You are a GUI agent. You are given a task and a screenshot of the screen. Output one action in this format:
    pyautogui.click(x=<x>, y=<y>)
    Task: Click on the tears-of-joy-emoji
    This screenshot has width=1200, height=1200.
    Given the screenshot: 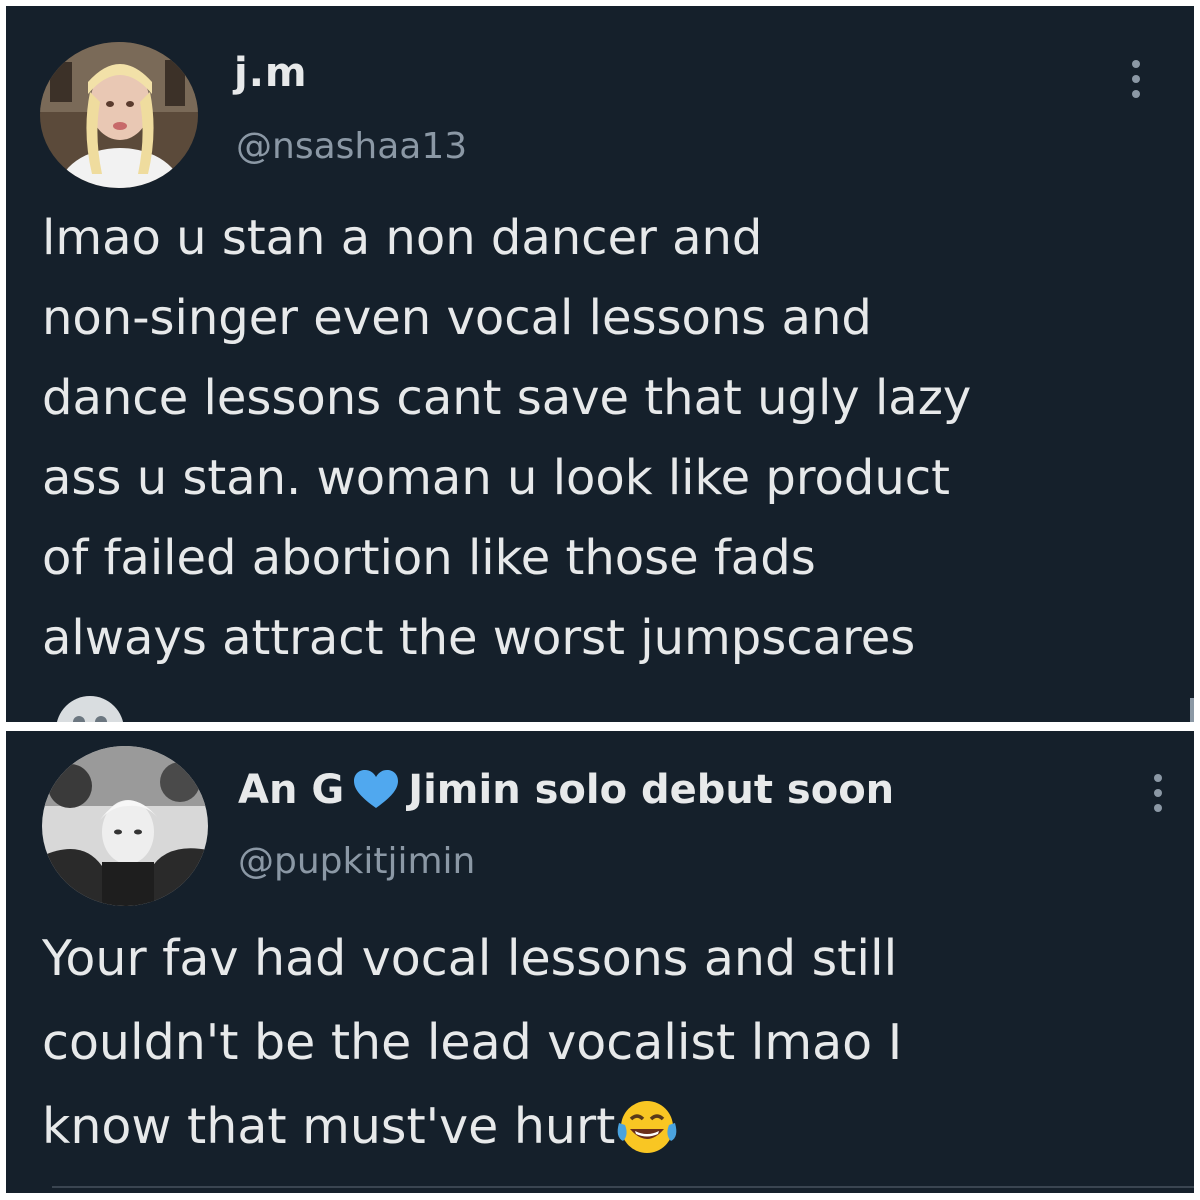 What is the action you would take?
    pyautogui.click(x=647, y=1127)
    